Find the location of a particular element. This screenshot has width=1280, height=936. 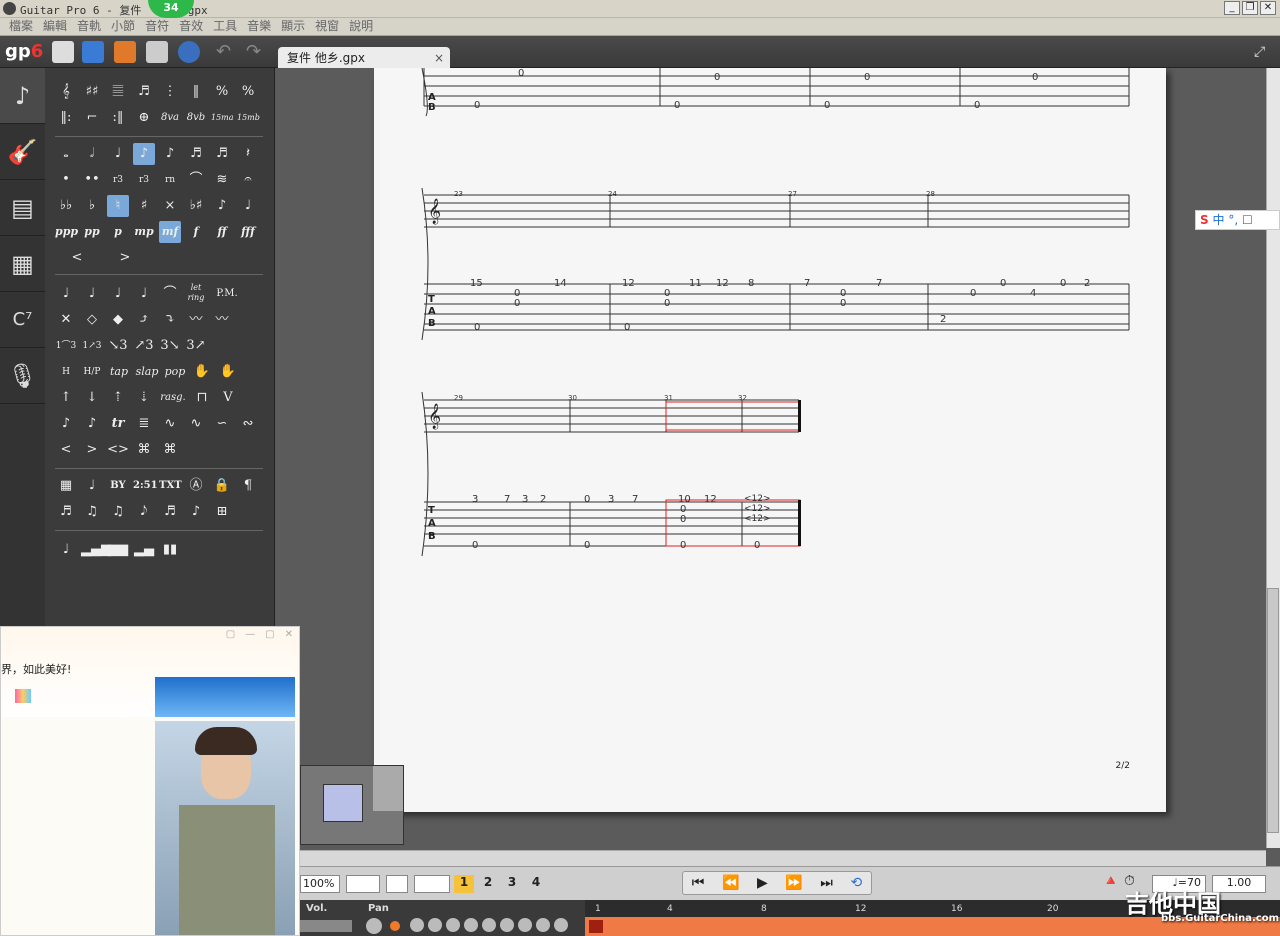

grace-icon: ♪ is located at coordinates (66, 424).